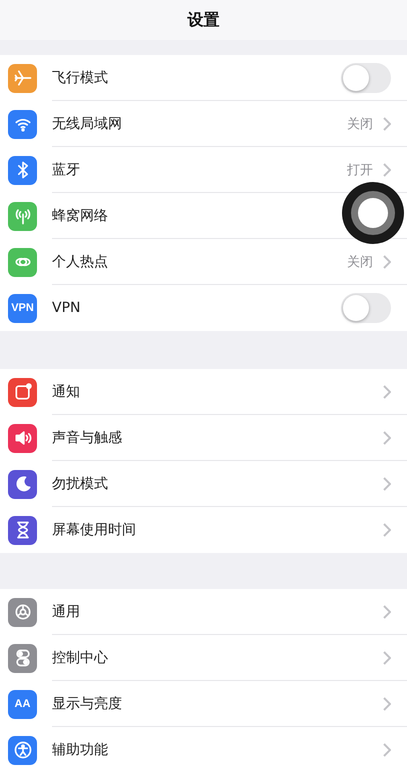 This screenshot has width=407, height=772. What do you see at coordinates (80, 77) in the screenshot?
I see `row-label: 飞行模式` at bounding box center [80, 77].